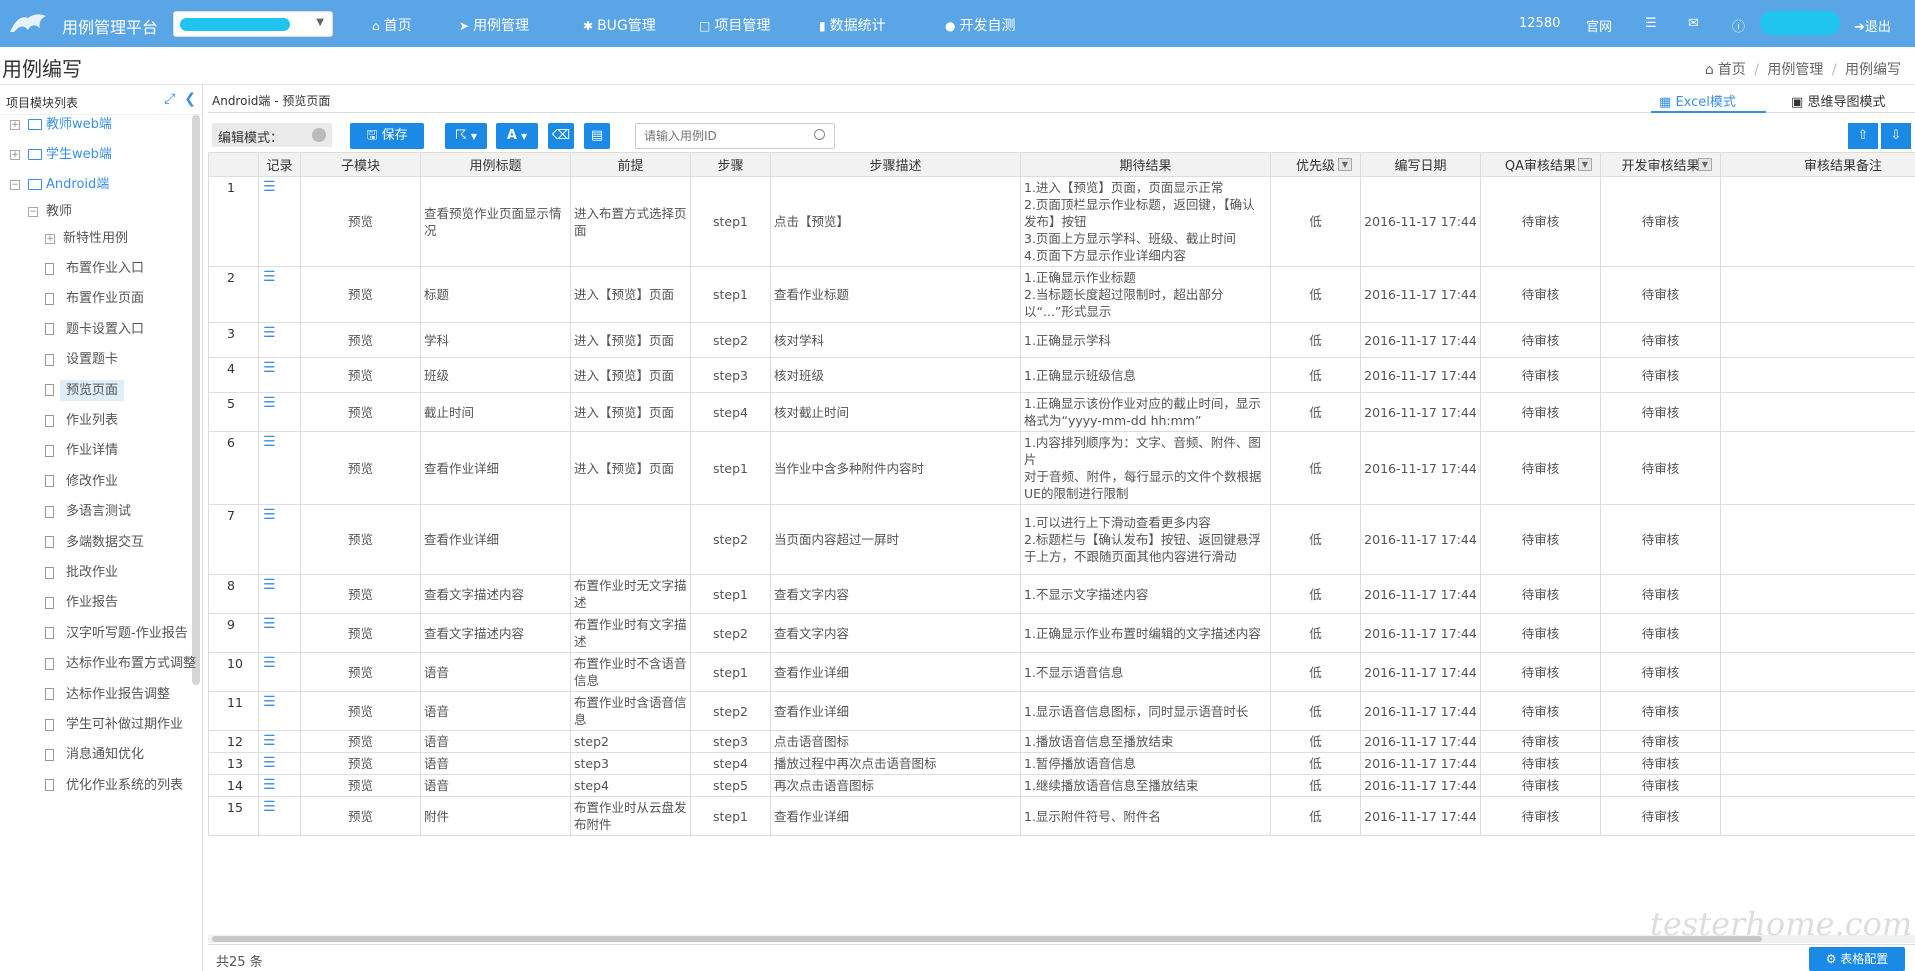 The height and width of the screenshot is (971, 1915). Describe the element at coordinates (517, 136) in the screenshot. I see `font-color-button: A ▼` at that location.